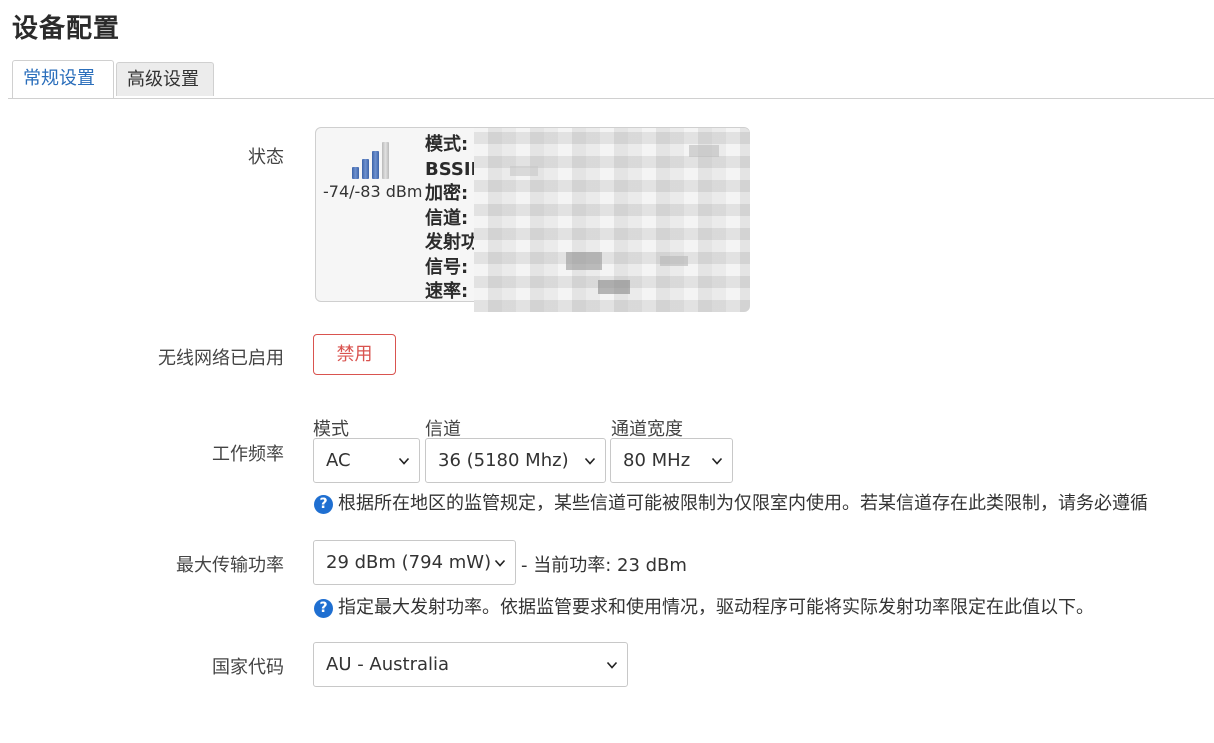 This screenshot has height=743, width=1214. Describe the element at coordinates (248, 667) in the screenshot. I see `country-code-label: 国家代码` at that location.